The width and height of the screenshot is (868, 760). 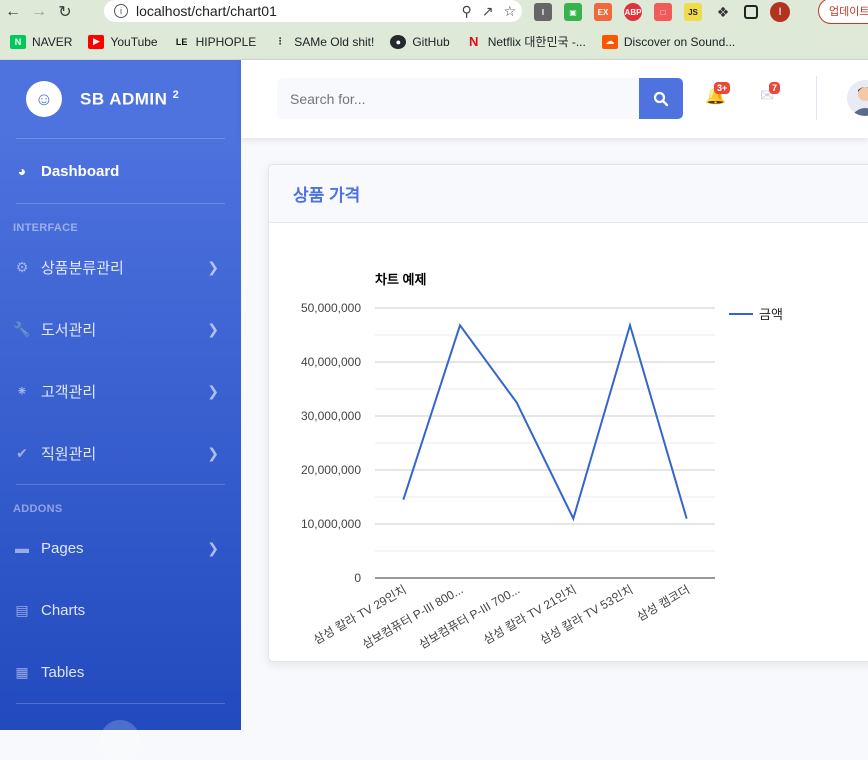 What do you see at coordinates (331, 362) in the screenshot?
I see `y-tick-label: 40,000,000` at bounding box center [331, 362].